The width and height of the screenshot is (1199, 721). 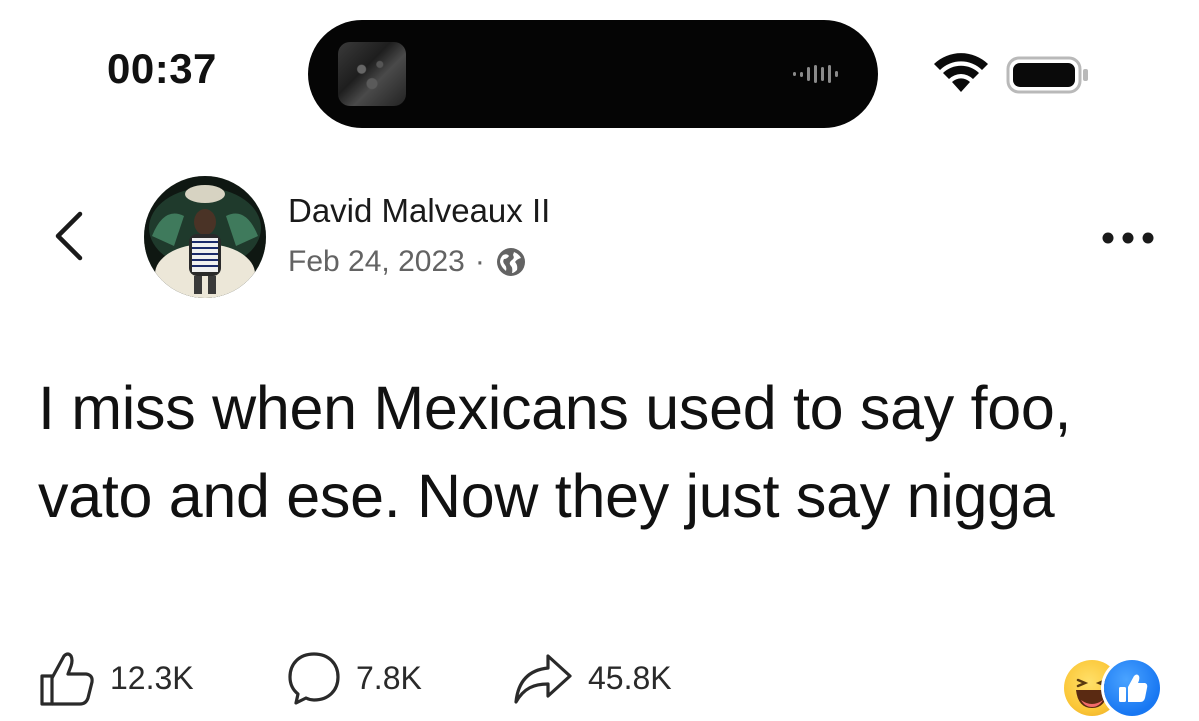 What do you see at coordinates (630, 678) in the screenshot?
I see `share-count: 45.8K` at bounding box center [630, 678].